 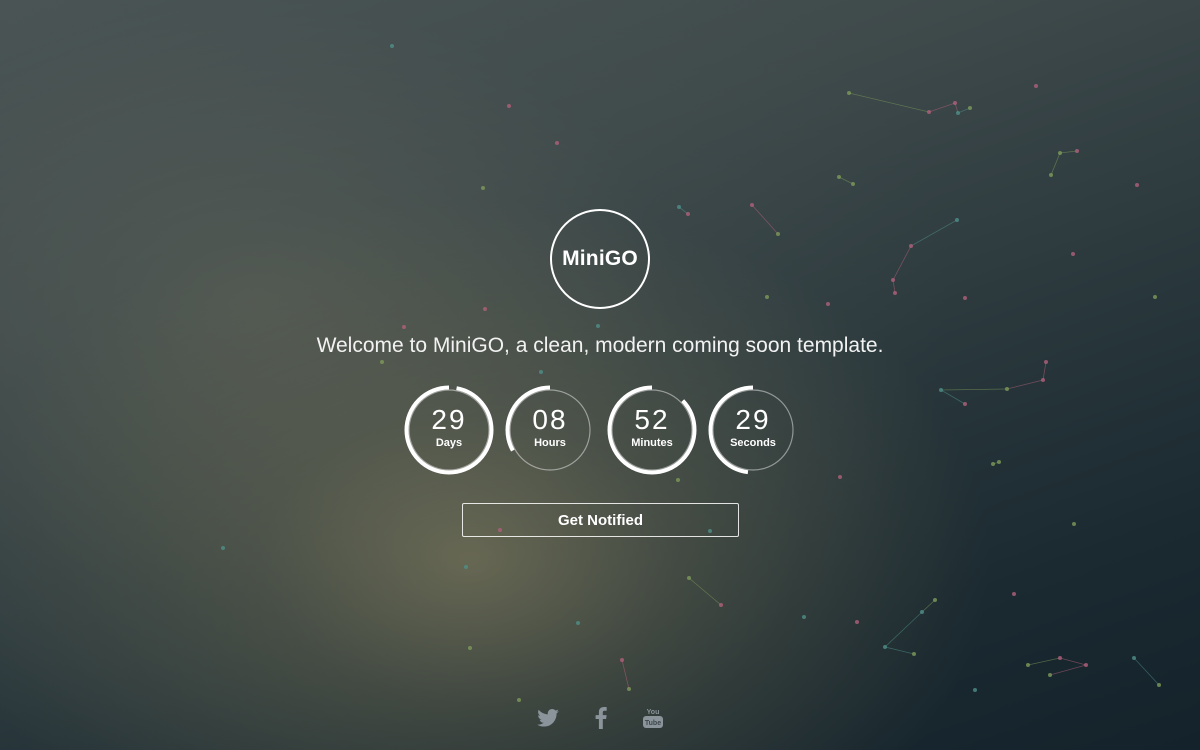 What do you see at coordinates (653, 723) in the screenshot?
I see `svg-text: Tube` at bounding box center [653, 723].